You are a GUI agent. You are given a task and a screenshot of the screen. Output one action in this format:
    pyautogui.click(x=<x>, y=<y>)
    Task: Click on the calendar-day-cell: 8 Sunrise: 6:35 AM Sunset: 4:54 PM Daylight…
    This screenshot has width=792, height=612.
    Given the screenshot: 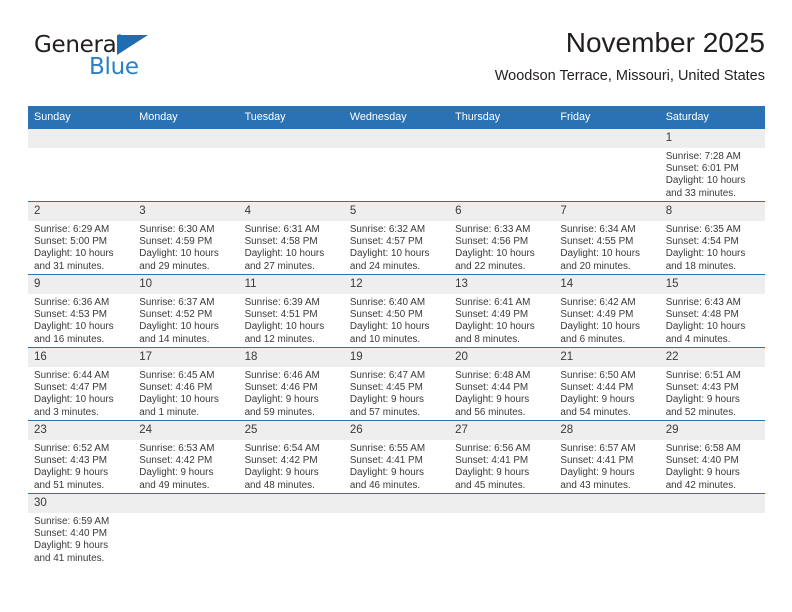 What is the action you would take?
    pyautogui.click(x=712, y=238)
    